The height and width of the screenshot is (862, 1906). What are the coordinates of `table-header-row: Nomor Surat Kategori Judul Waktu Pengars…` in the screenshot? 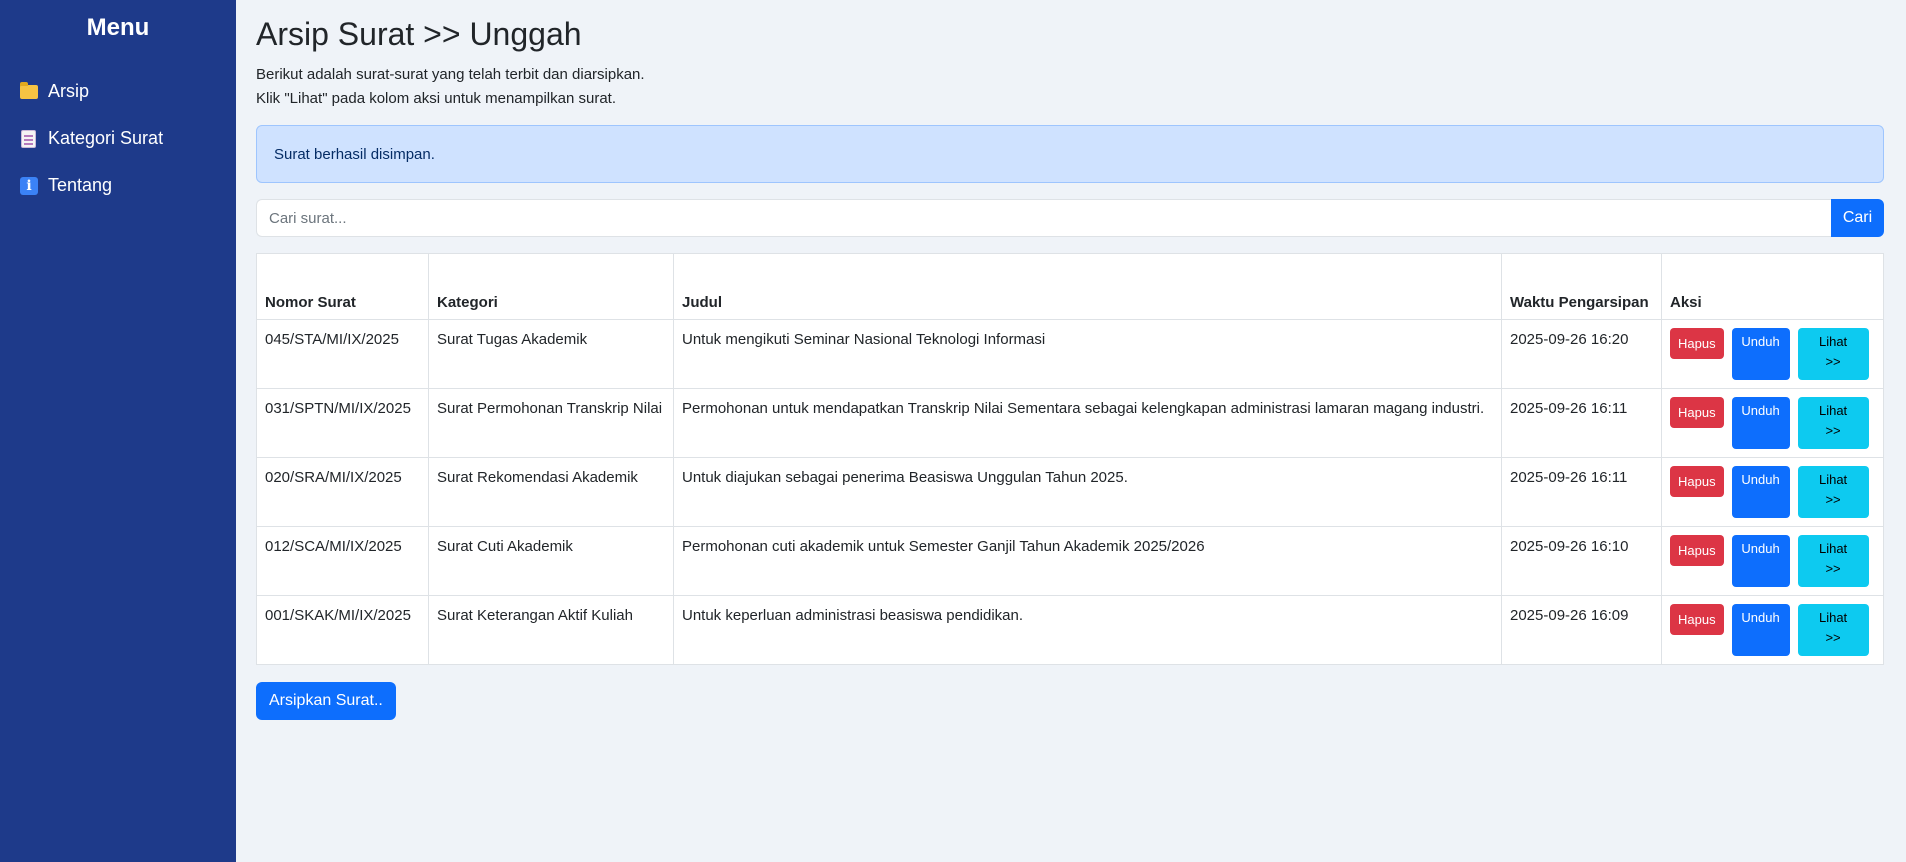 It's located at (1070, 286).